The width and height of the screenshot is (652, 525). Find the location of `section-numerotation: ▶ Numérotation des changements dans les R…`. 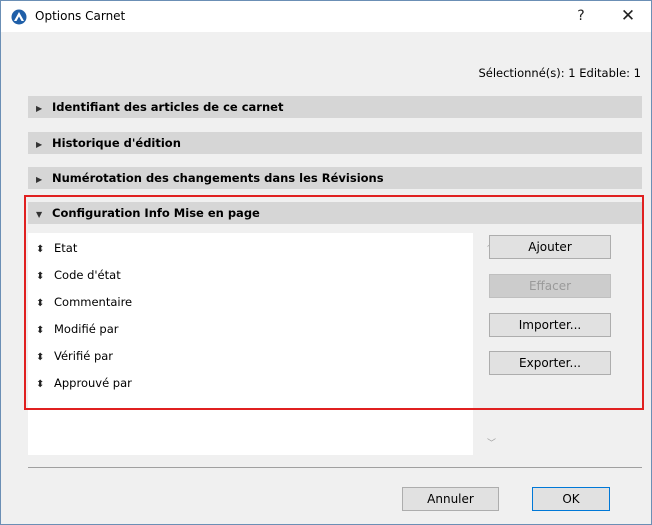

section-numerotation: ▶ Numérotation des changements dans les R… is located at coordinates (335, 178).